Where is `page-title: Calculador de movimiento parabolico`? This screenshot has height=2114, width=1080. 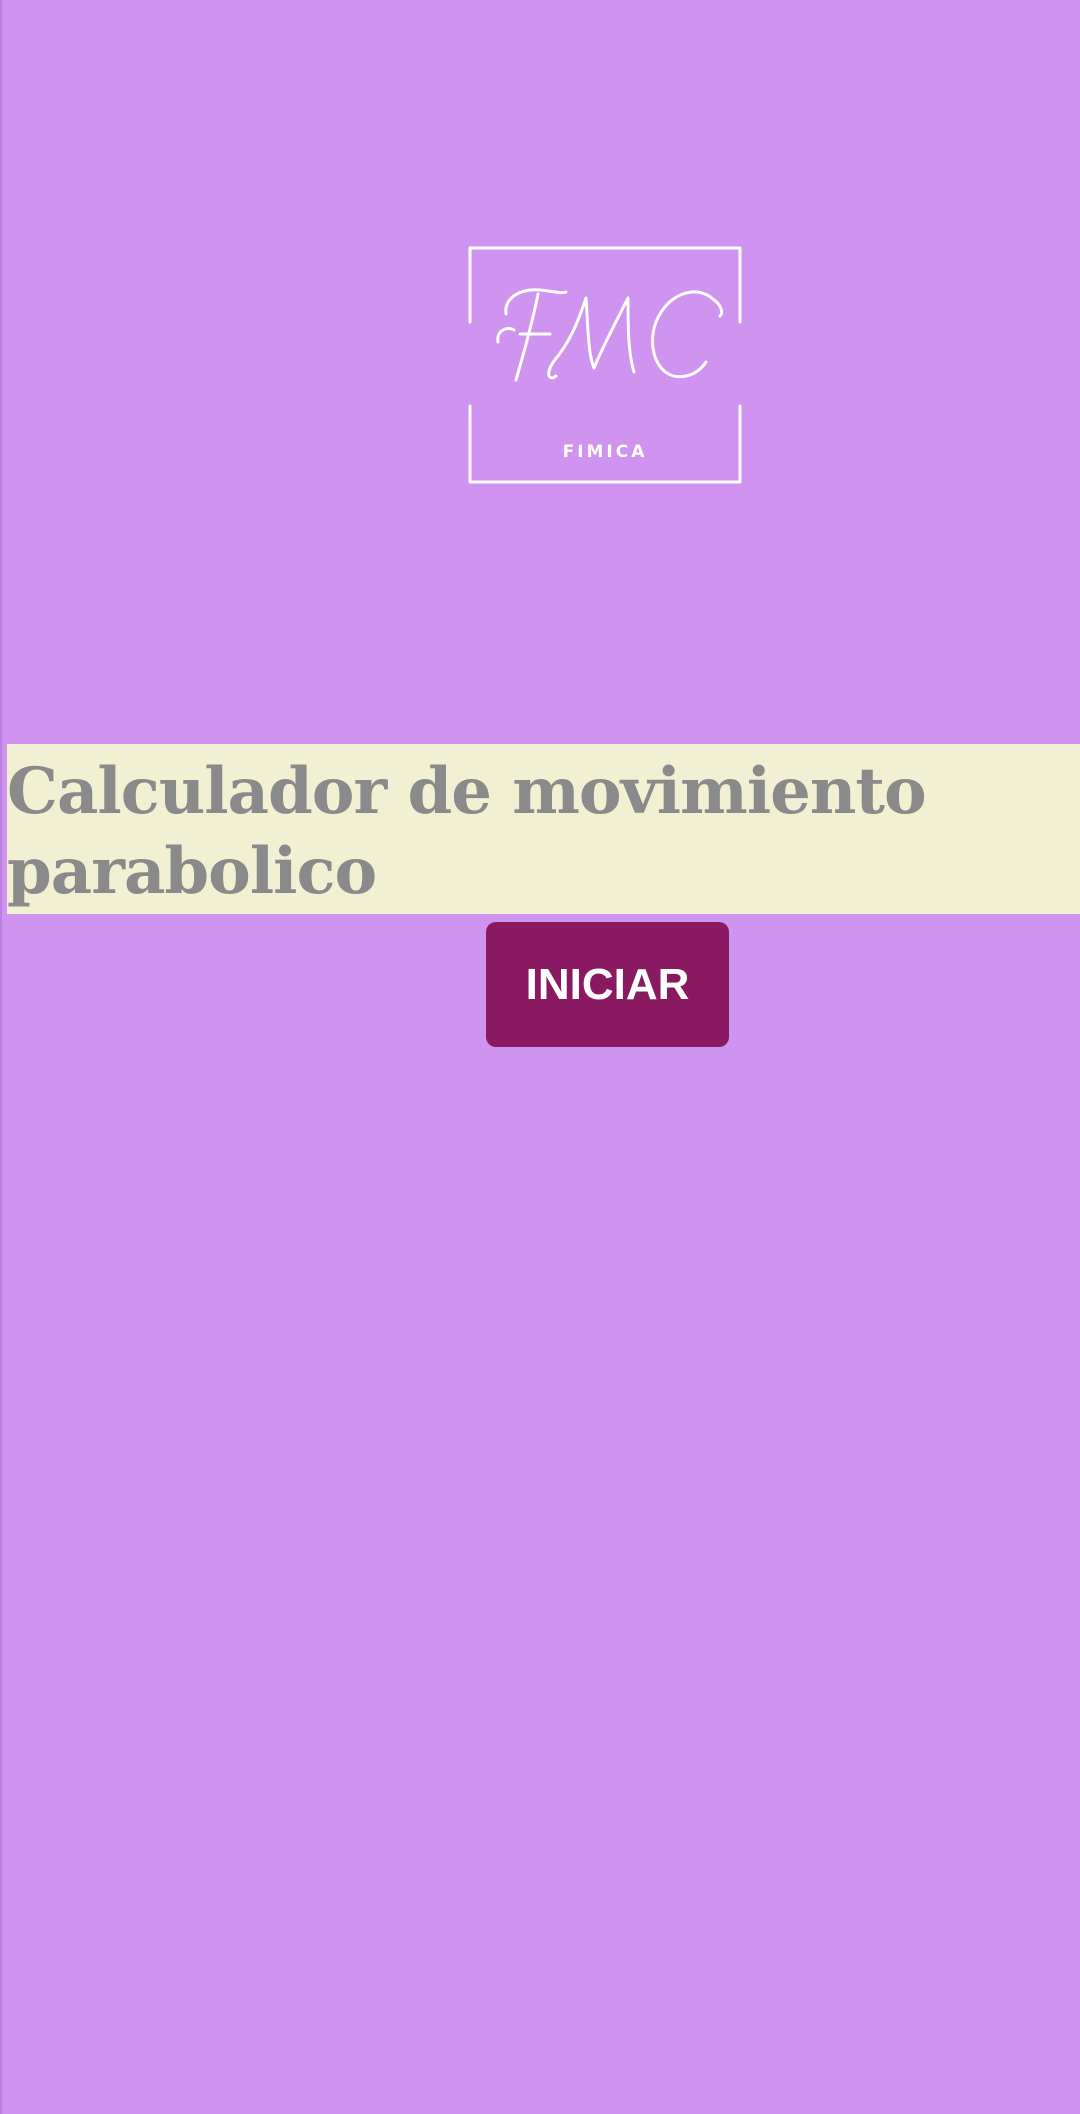
page-title: Calculador de movimiento parabolico is located at coordinates (467, 831).